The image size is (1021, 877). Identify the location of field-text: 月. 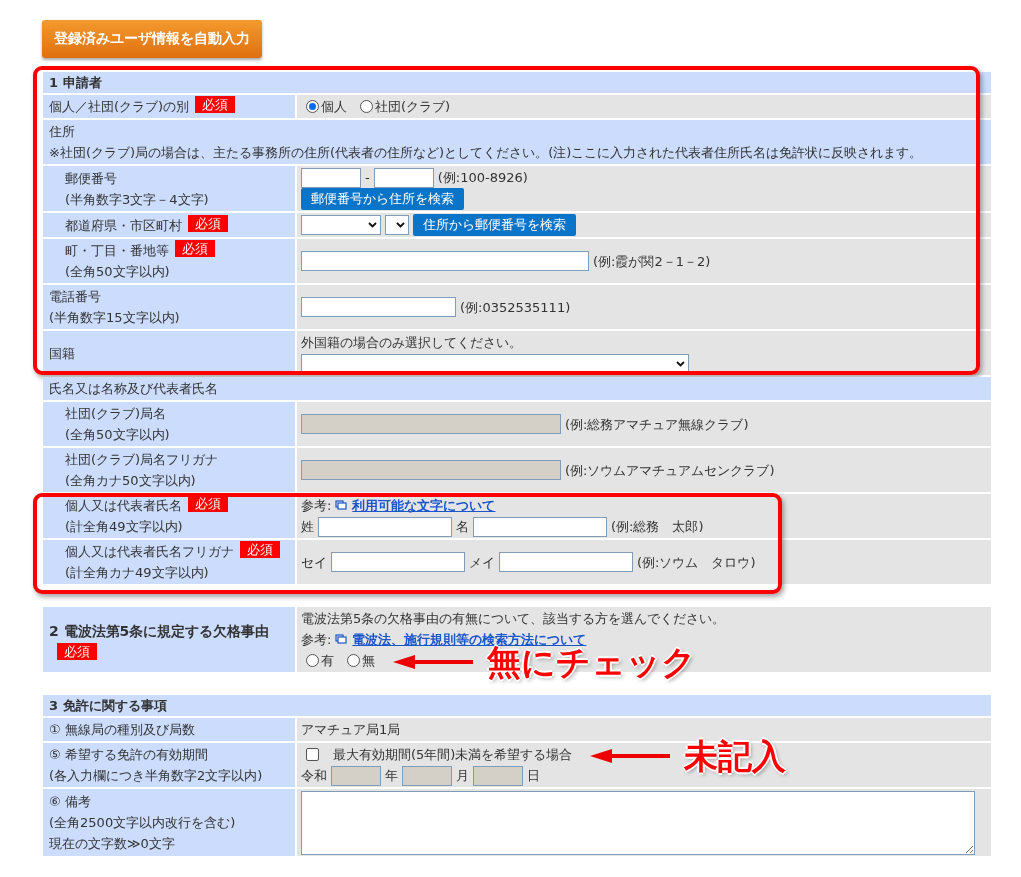
(462, 776).